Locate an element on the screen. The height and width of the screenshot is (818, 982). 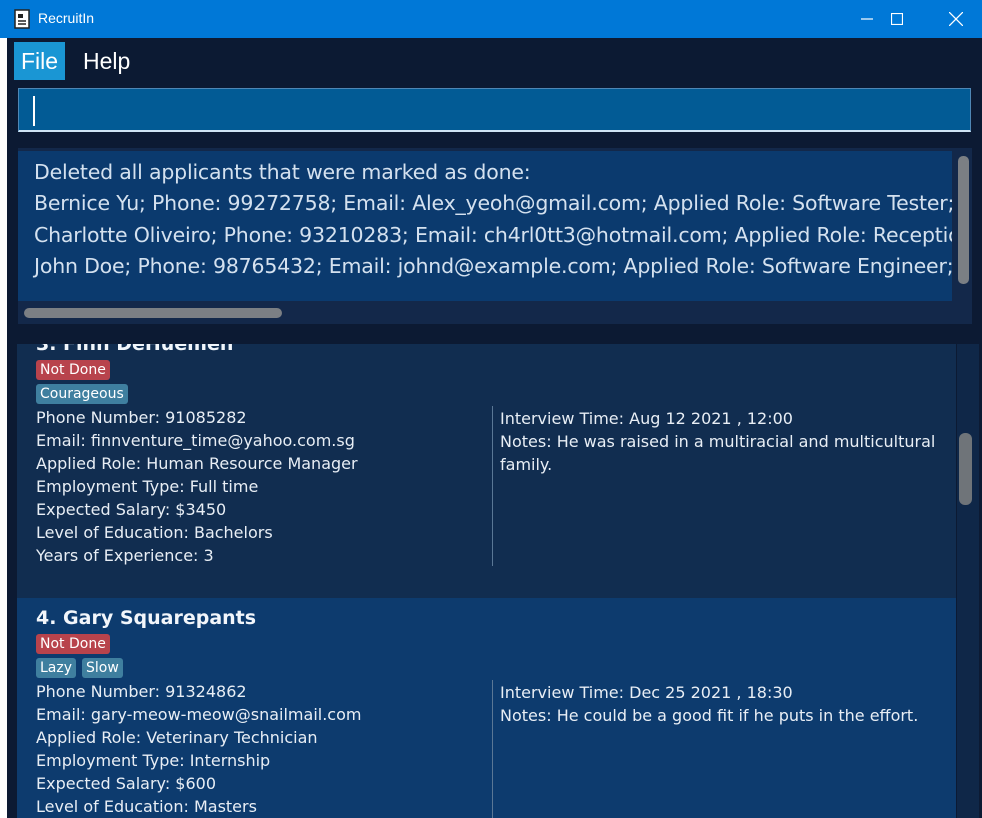
notes-field-continued: family. is located at coordinates (526, 464).